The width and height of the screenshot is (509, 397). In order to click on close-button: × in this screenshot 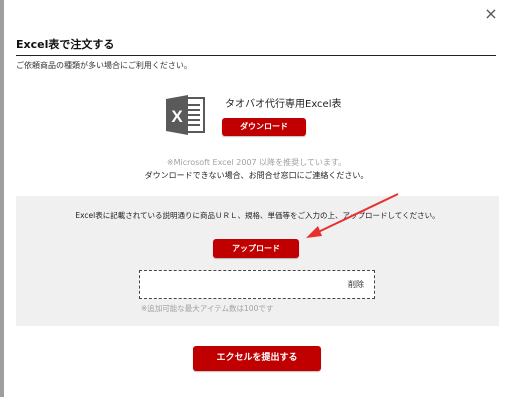, I will do `click(491, 14)`.